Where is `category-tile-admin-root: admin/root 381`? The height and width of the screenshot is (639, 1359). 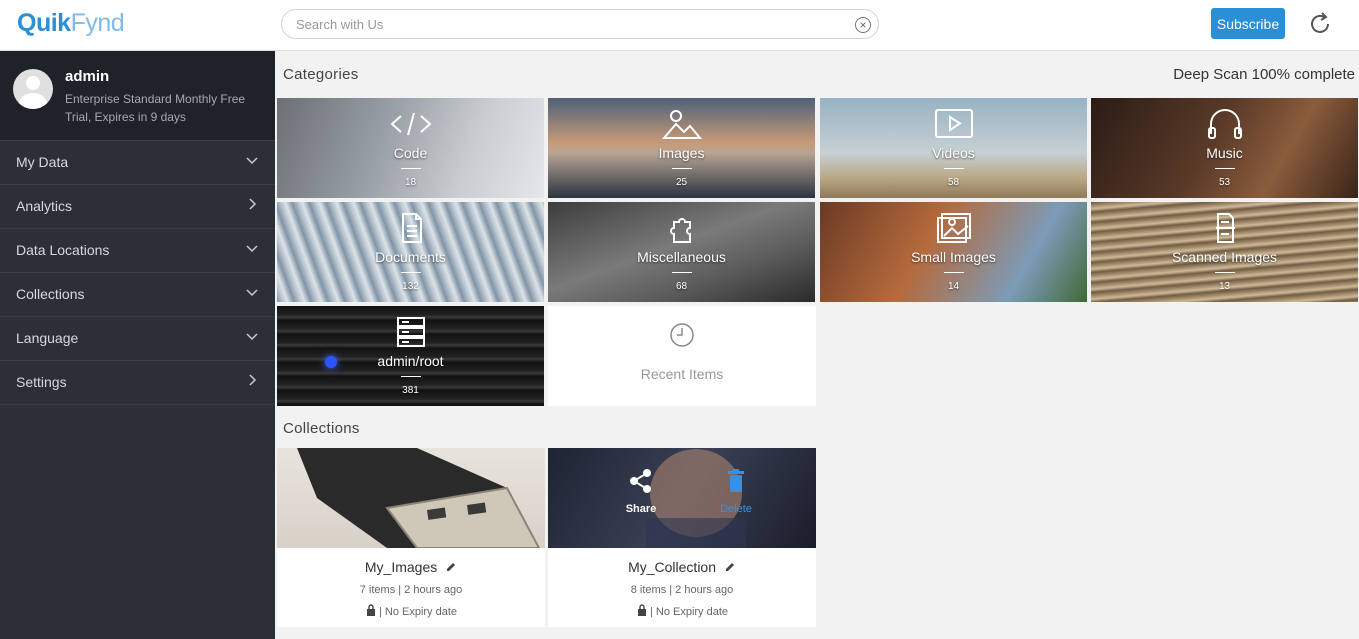
category-tile-admin-root: admin/root 381 is located at coordinates (410, 356).